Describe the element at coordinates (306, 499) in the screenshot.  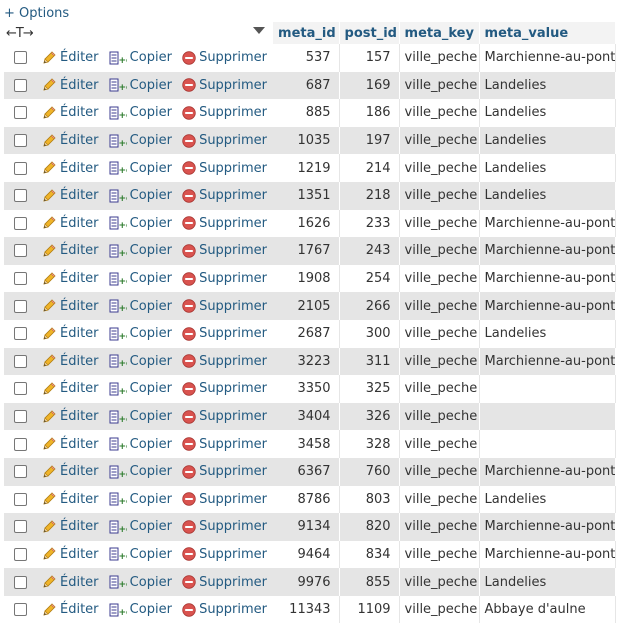
I see `meta-id-cell: 8786` at that location.